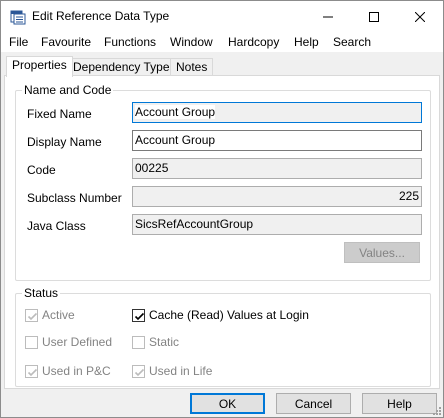  I want to click on java-class-field: SicsRefAccountGroup, so click(277, 224).